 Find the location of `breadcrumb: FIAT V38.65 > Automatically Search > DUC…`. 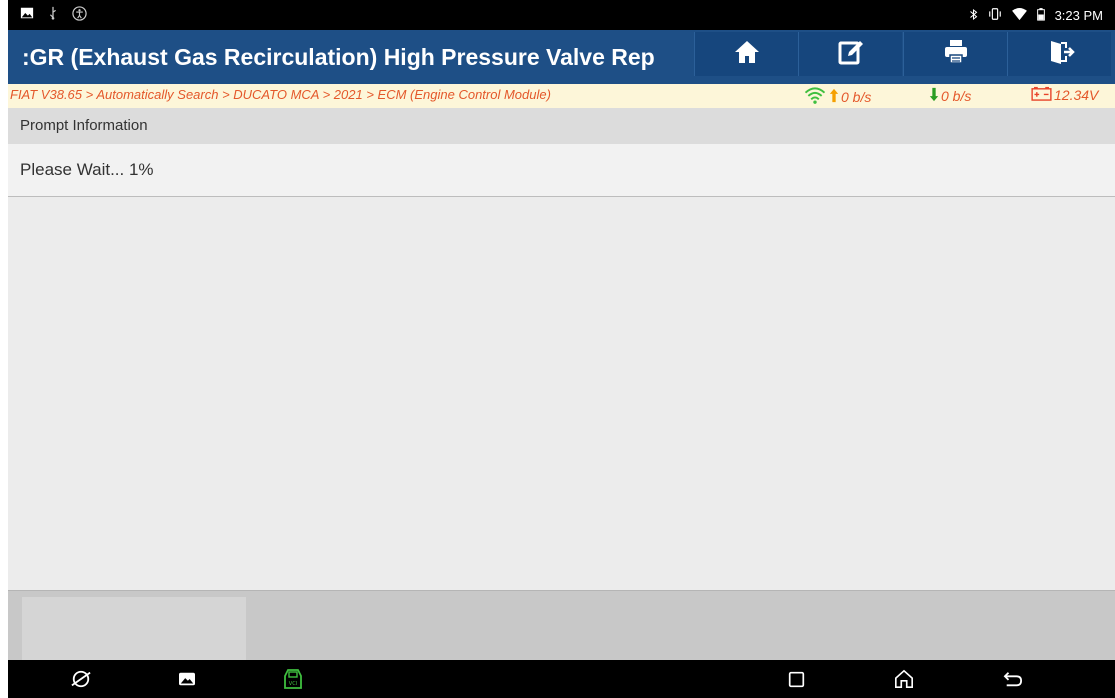

breadcrumb: FIAT V38.65 > Automatically Search > DUC… is located at coordinates (280, 94).